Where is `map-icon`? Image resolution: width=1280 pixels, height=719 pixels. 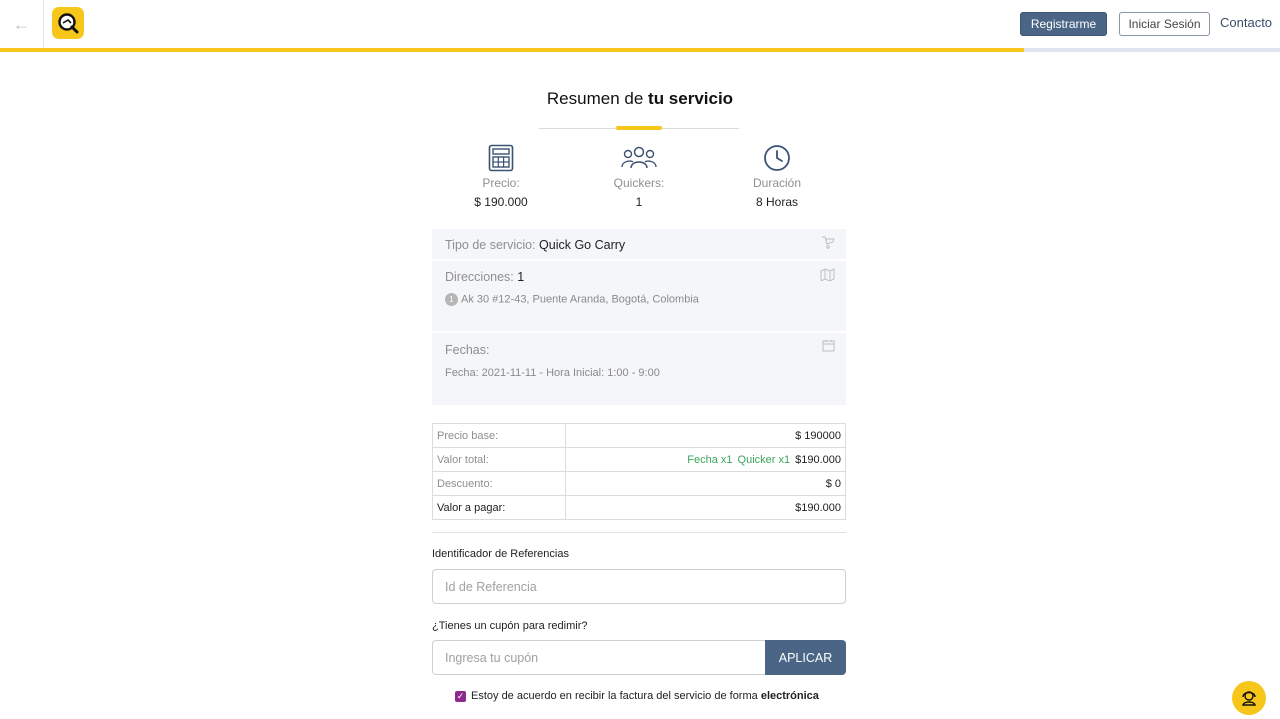 map-icon is located at coordinates (827, 274).